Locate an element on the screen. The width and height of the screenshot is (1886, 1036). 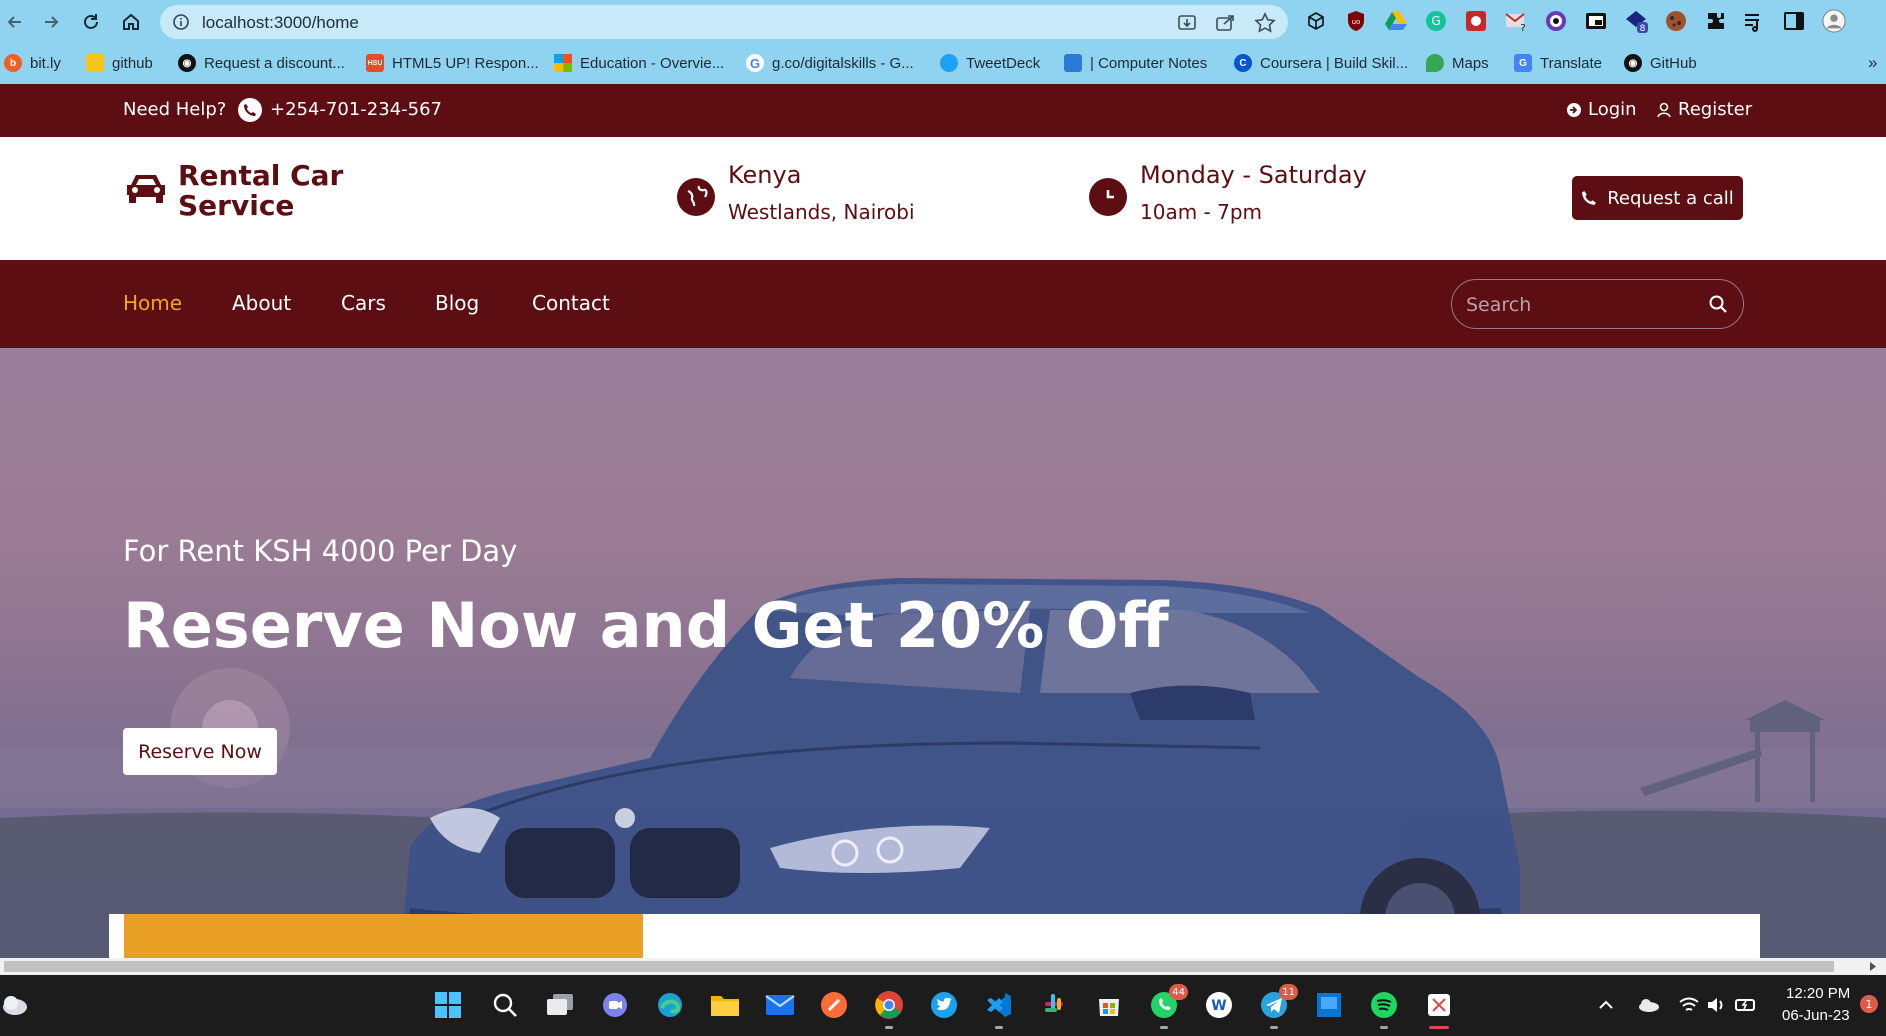
location-address: Westlands, Nairobi is located at coordinates (821, 212).